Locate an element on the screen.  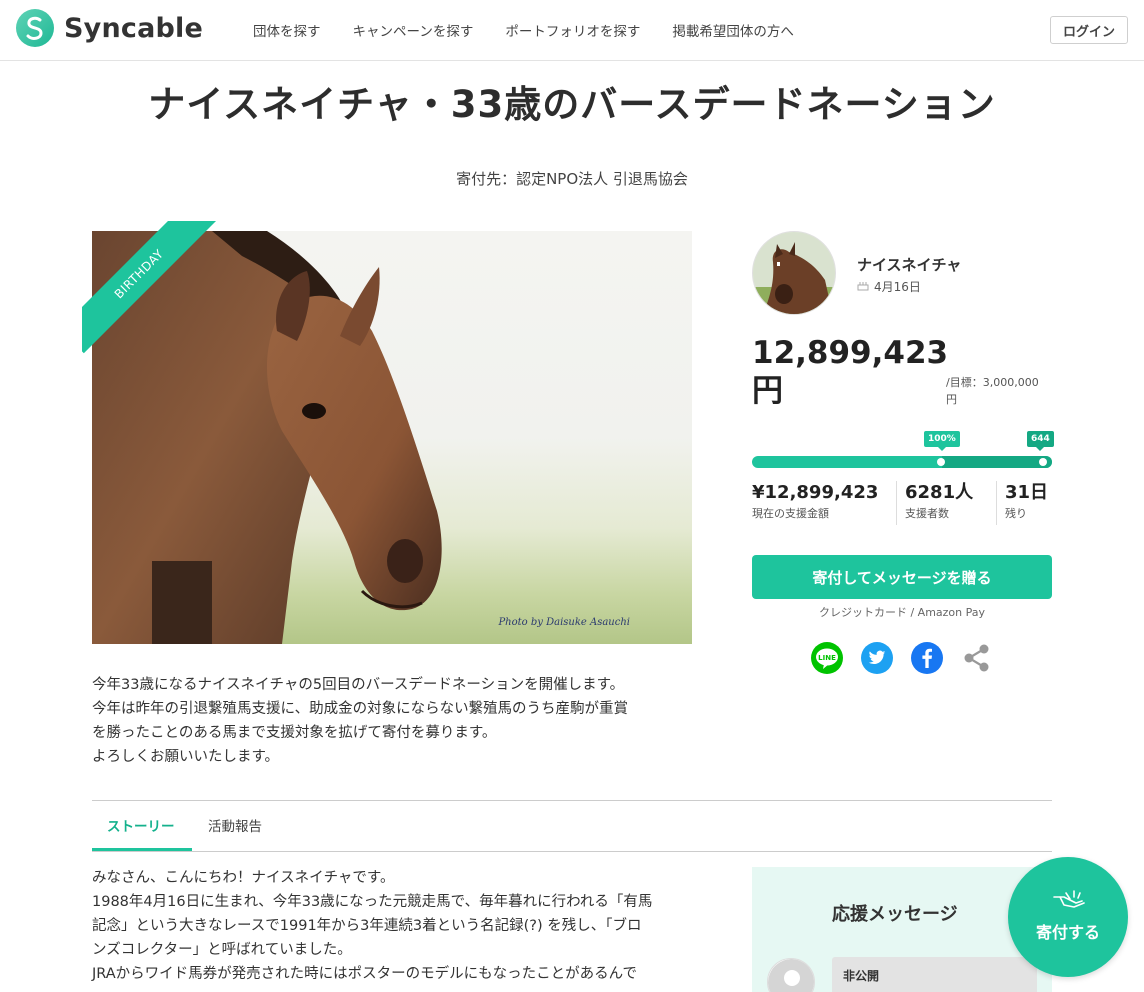
login-button: ログイン is located at coordinates (1089, 30).